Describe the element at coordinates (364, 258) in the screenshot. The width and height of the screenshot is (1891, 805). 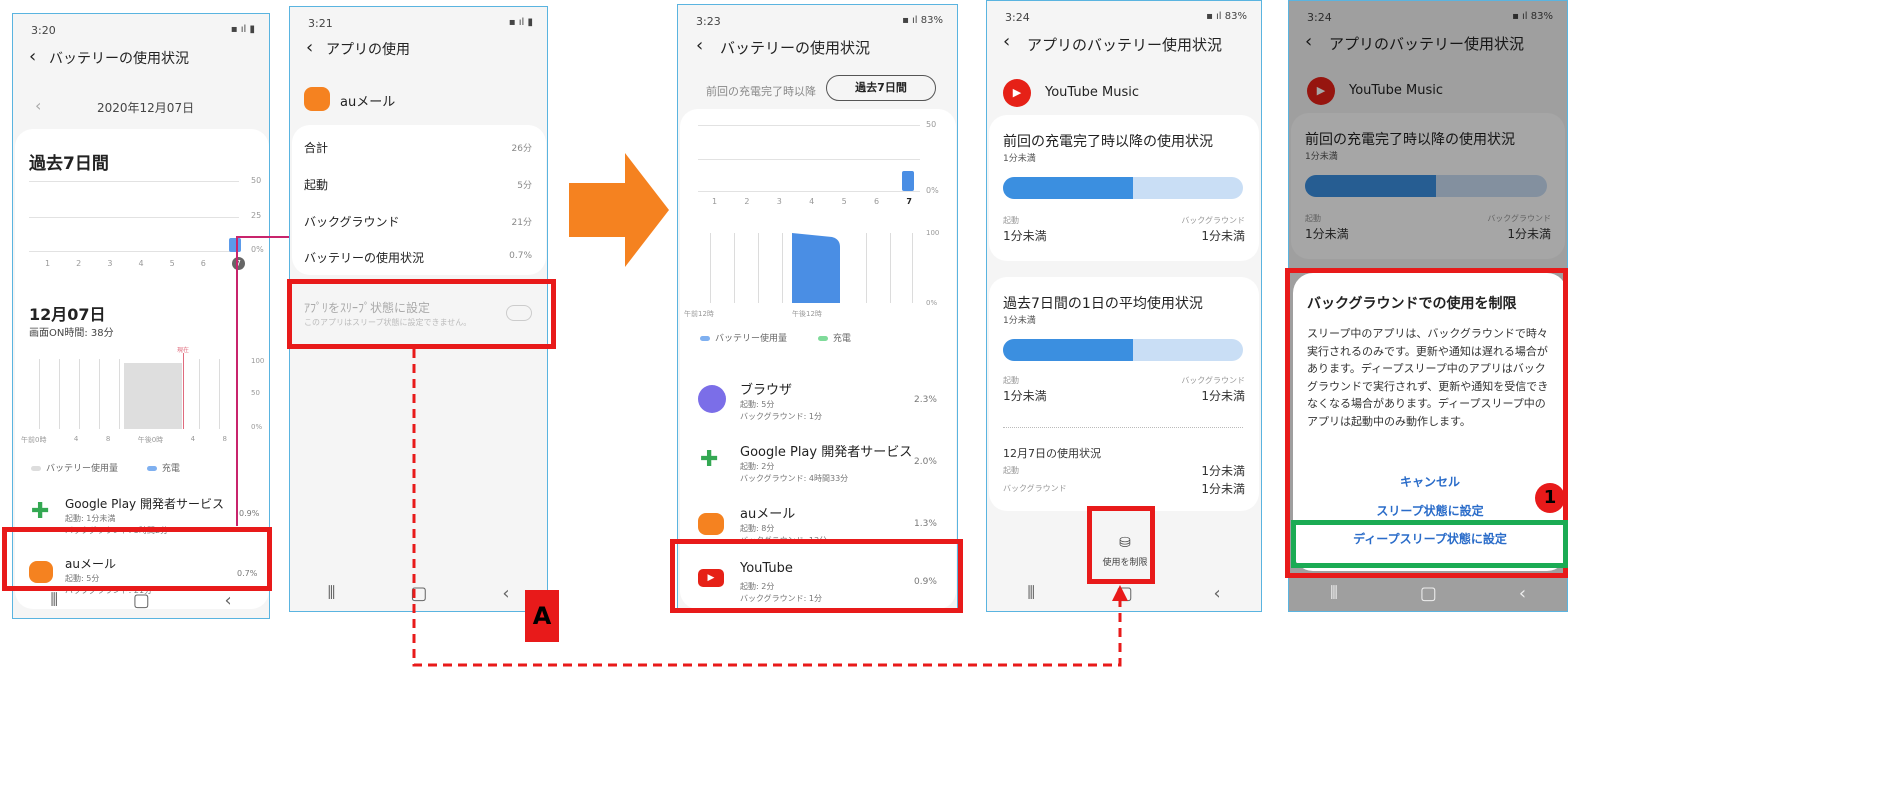
I see `row-battery-label: バッテリーの使用状況` at that location.